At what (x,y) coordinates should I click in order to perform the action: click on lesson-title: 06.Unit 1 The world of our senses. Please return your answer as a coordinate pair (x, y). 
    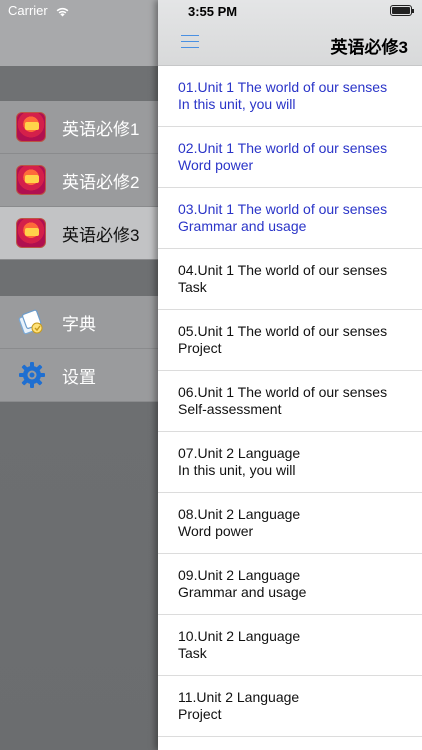
    Looking at the image, I should click on (283, 392).